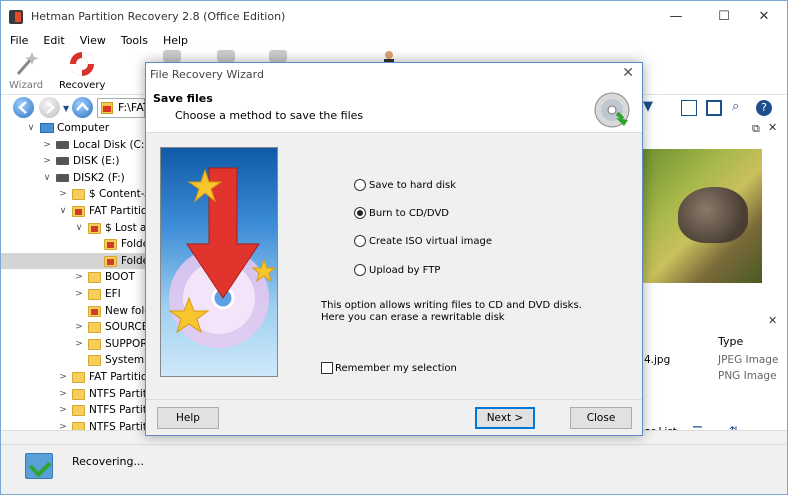 The height and width of the screenshot is (495, 788). I want to click on tree-item-label: SUPPORT, so click(126, 343).